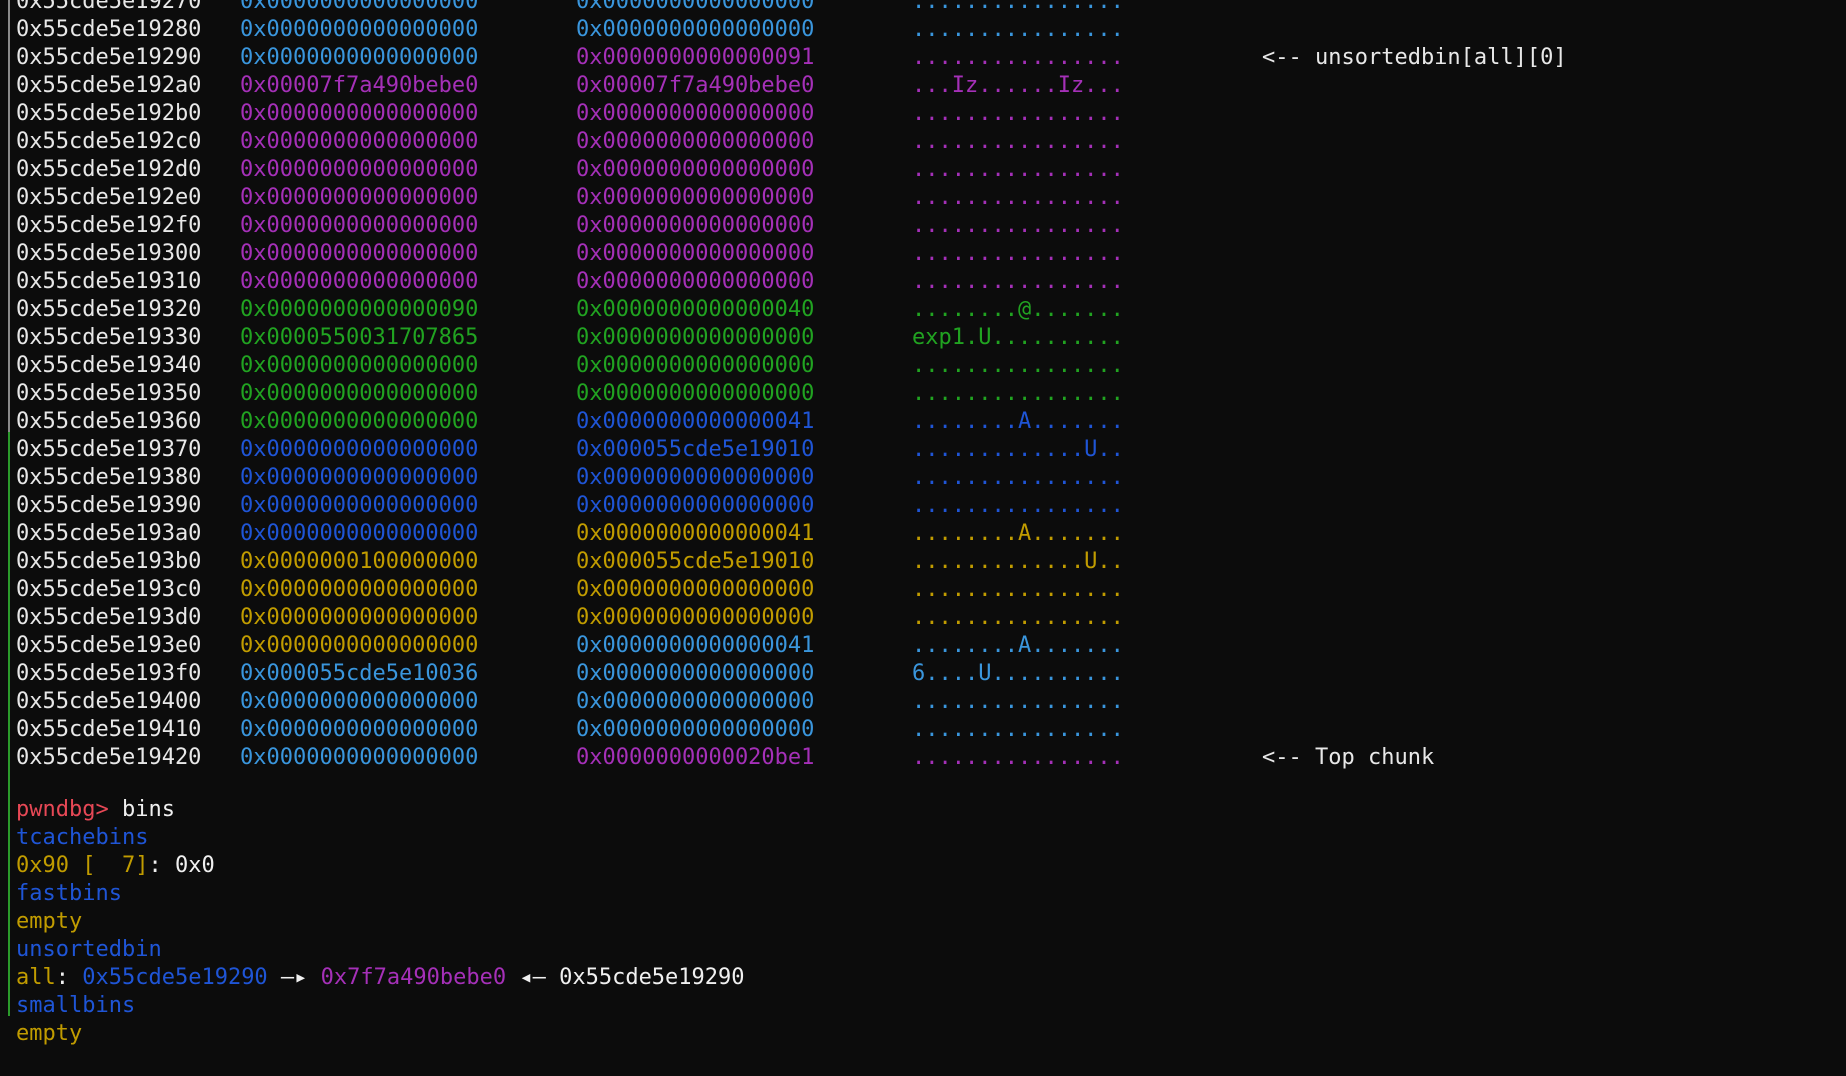  I want to click on fastbins-entry: empty, so click(41, 907).